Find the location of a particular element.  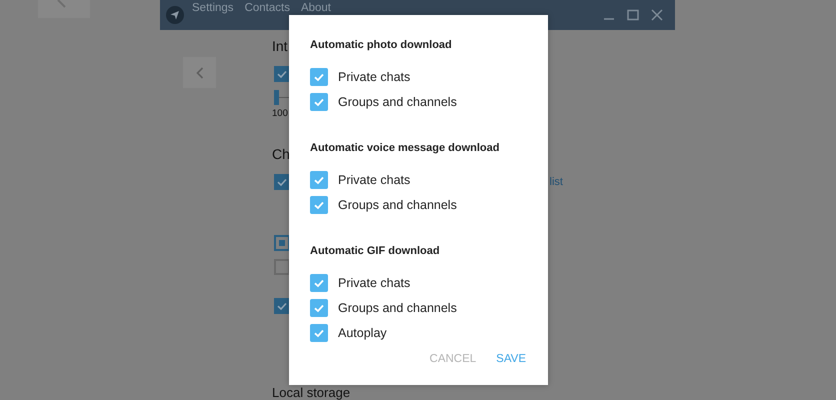

save-button: SAVE is located at coordinates (511, 359).